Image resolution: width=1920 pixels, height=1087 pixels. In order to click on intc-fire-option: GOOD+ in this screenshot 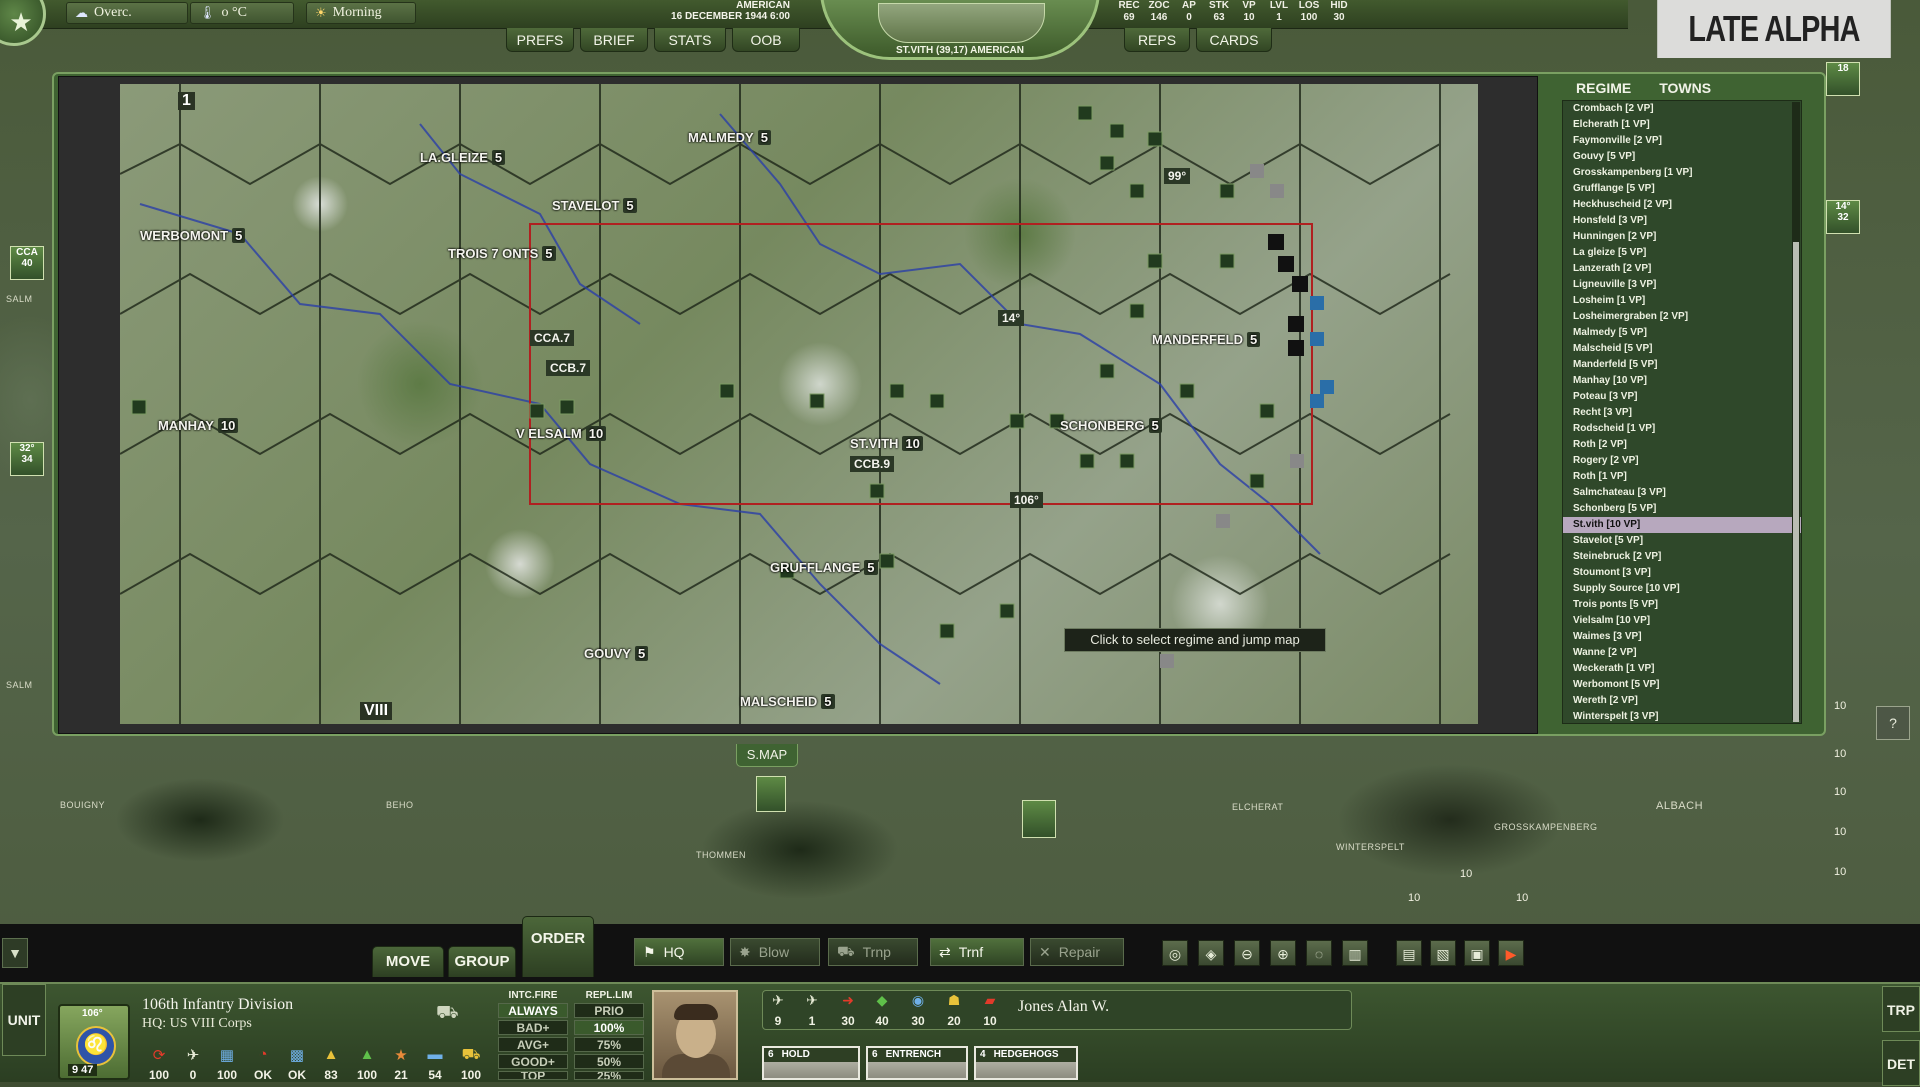, I will do `click(533, 1061)`.